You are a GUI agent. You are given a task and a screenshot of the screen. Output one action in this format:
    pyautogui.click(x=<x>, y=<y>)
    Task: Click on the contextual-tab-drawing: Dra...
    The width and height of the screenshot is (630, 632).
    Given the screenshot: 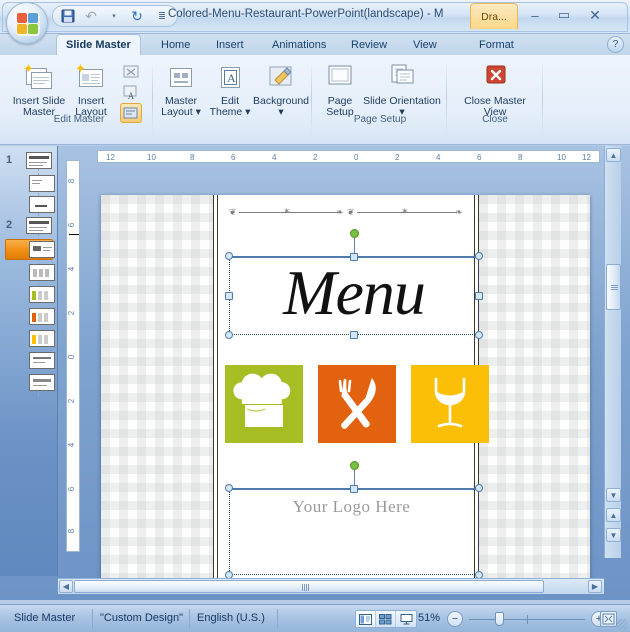 What is the action you would take?
    pyautogui.click(x=494, y=16)
    